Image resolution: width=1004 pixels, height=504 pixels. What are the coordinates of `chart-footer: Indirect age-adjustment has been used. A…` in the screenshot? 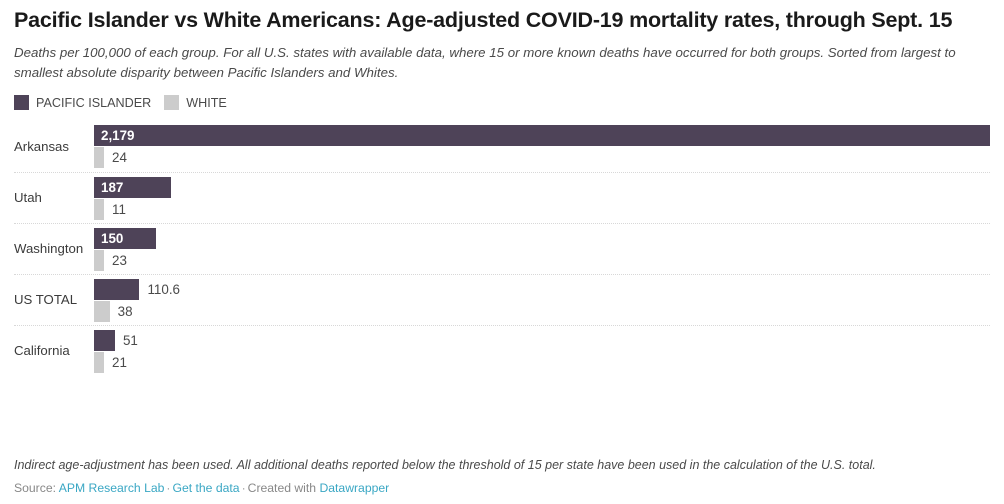 It's located at (502, 476).